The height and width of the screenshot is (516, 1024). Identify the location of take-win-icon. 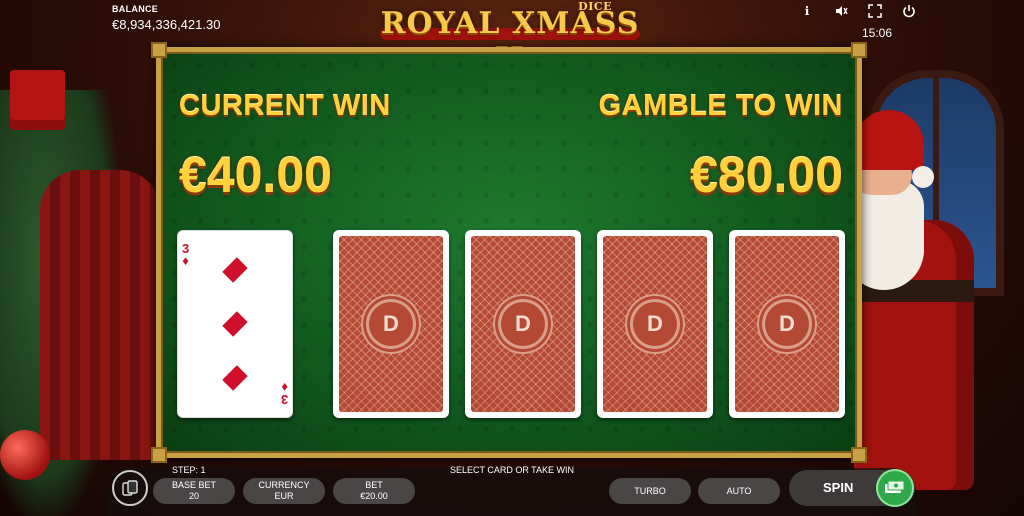
(895, 488).